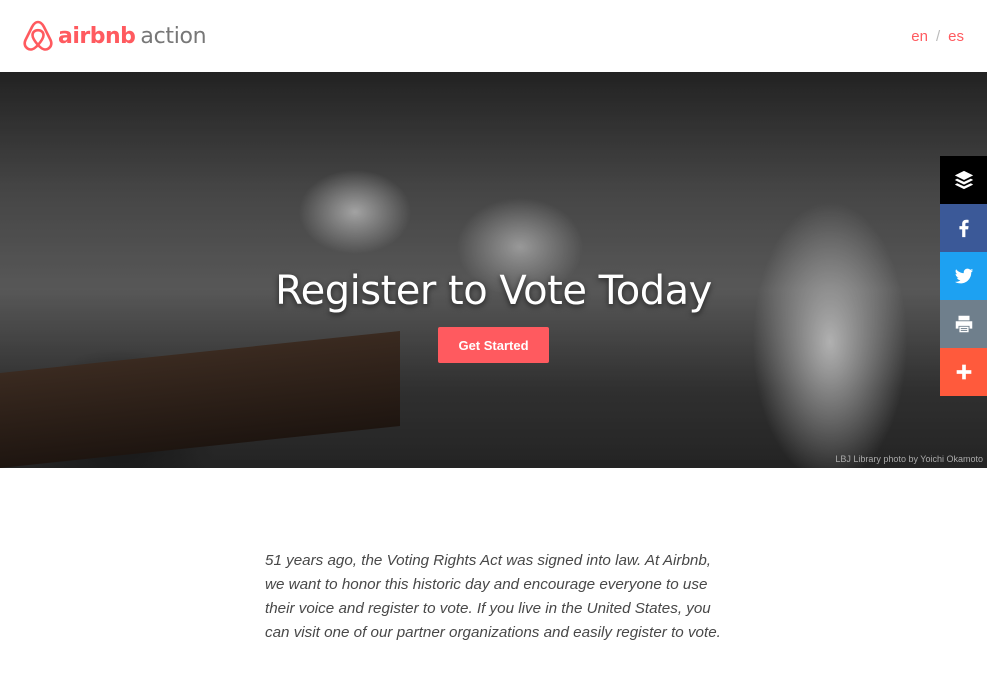  Describe the element at coordinates (493, 345) in the screenshot. I see `get-started-button: Get Started` at that location.